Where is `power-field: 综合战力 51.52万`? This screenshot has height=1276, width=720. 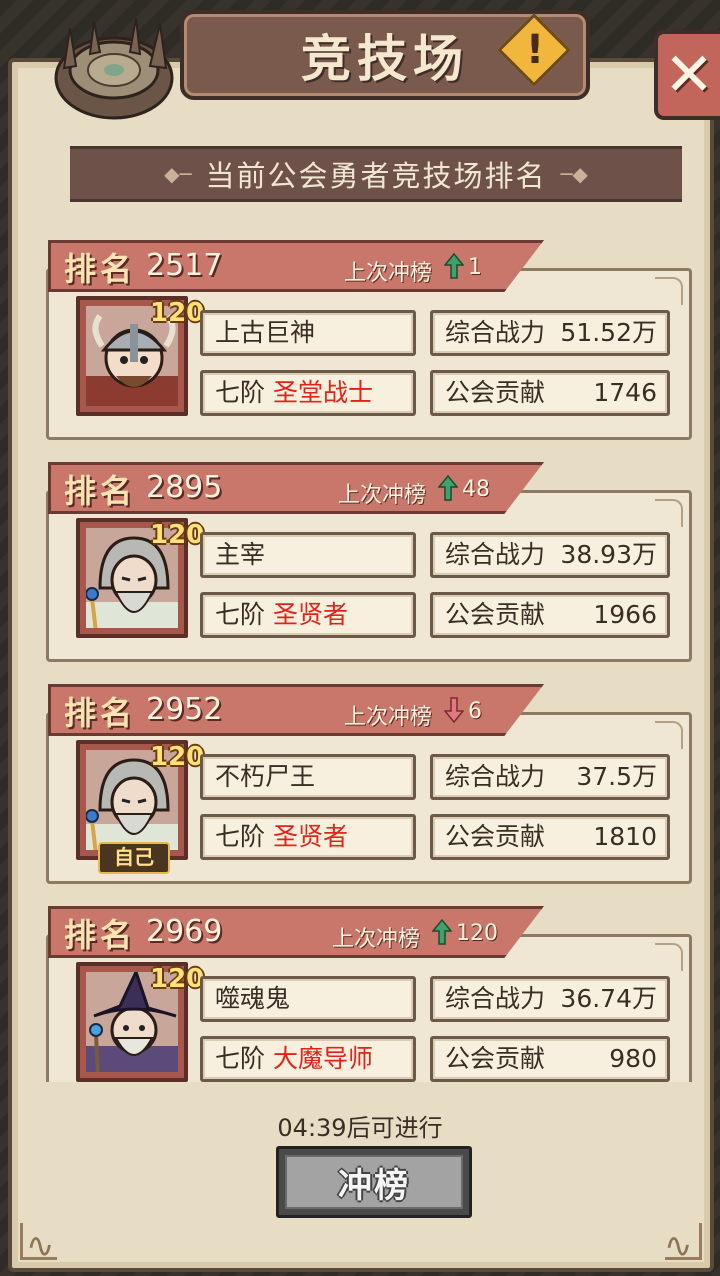
power-field: 综合战力 51.52万 is located at coordinates (550, 333).